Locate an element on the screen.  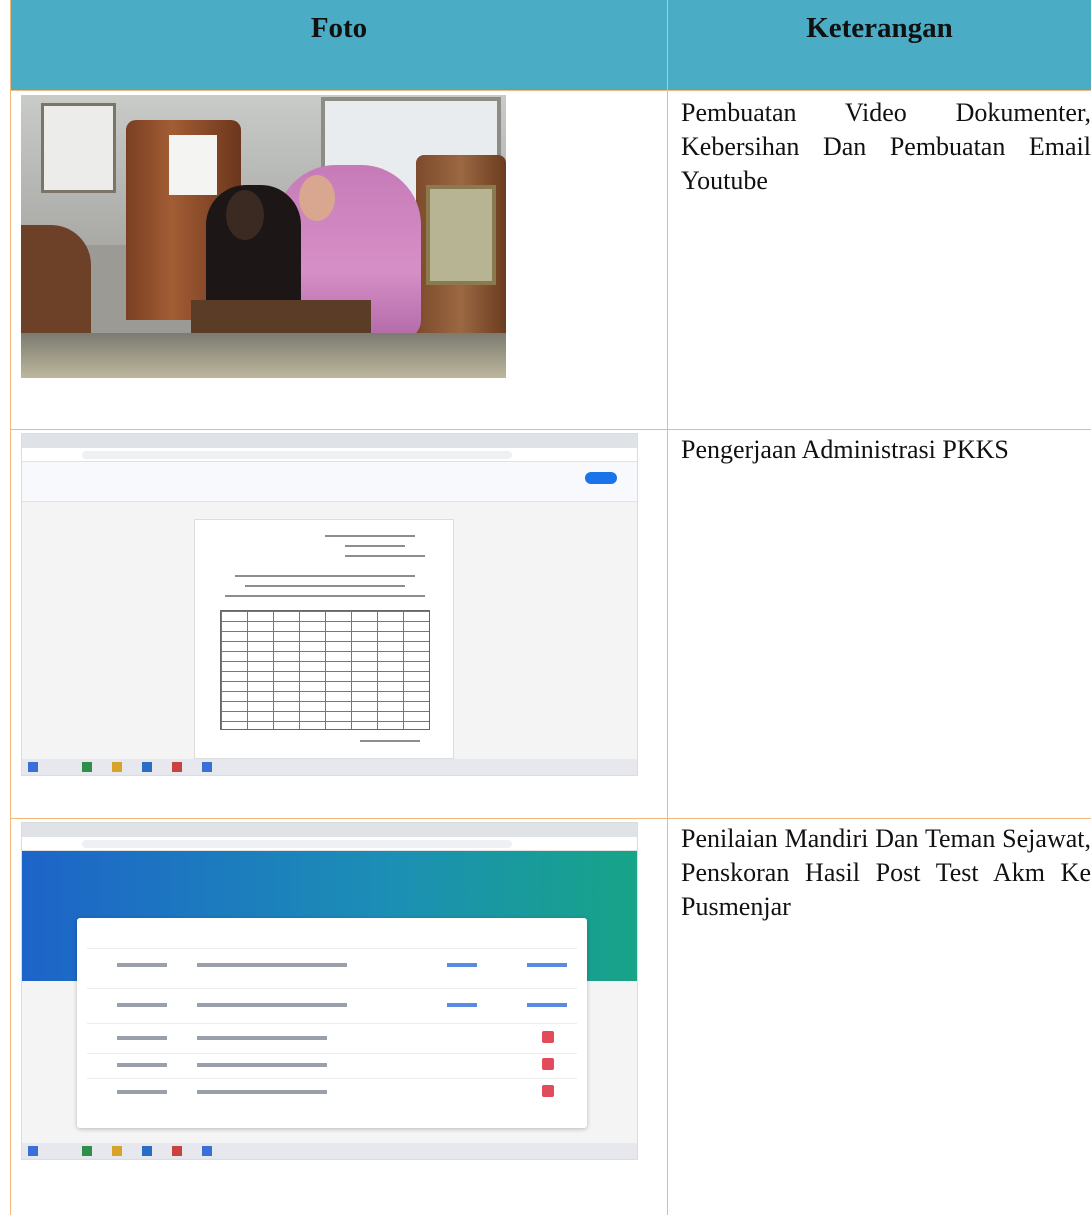
table-header-row: Foto Keterangan is located at coordinates (551, 45).